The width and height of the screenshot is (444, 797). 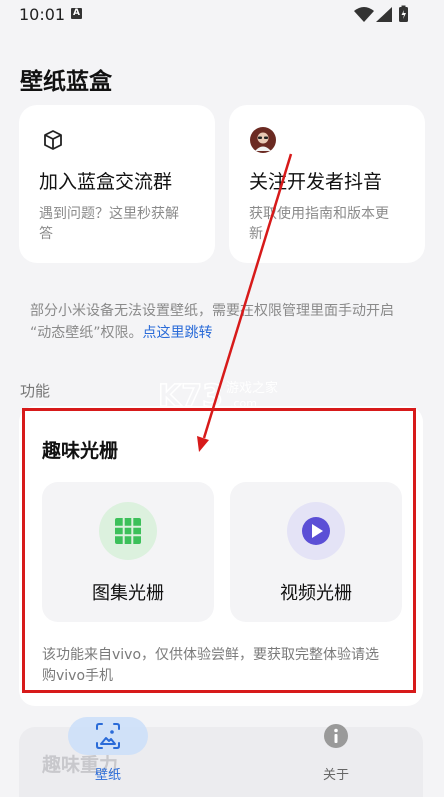 What do you see at coordinates (128, 593) in the screenshot?
I see `gallery-grating-label: 图集光栅` at bounding box center [128, 593].